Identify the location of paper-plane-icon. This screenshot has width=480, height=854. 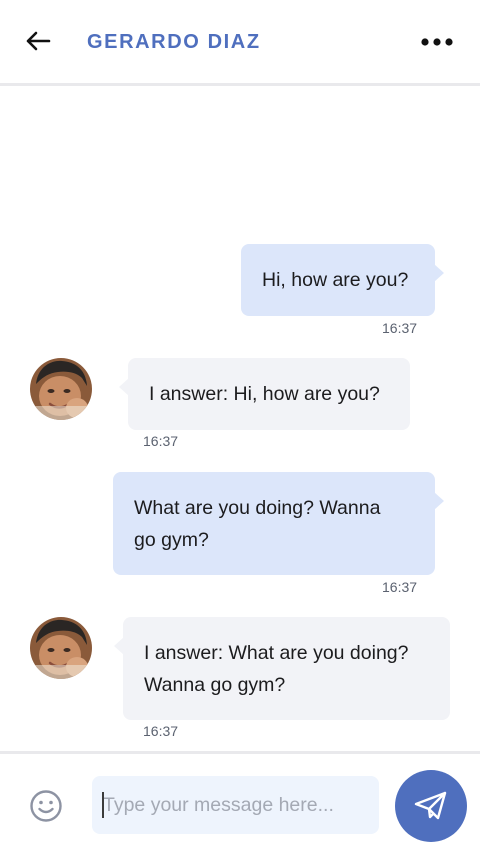
(430, 805).